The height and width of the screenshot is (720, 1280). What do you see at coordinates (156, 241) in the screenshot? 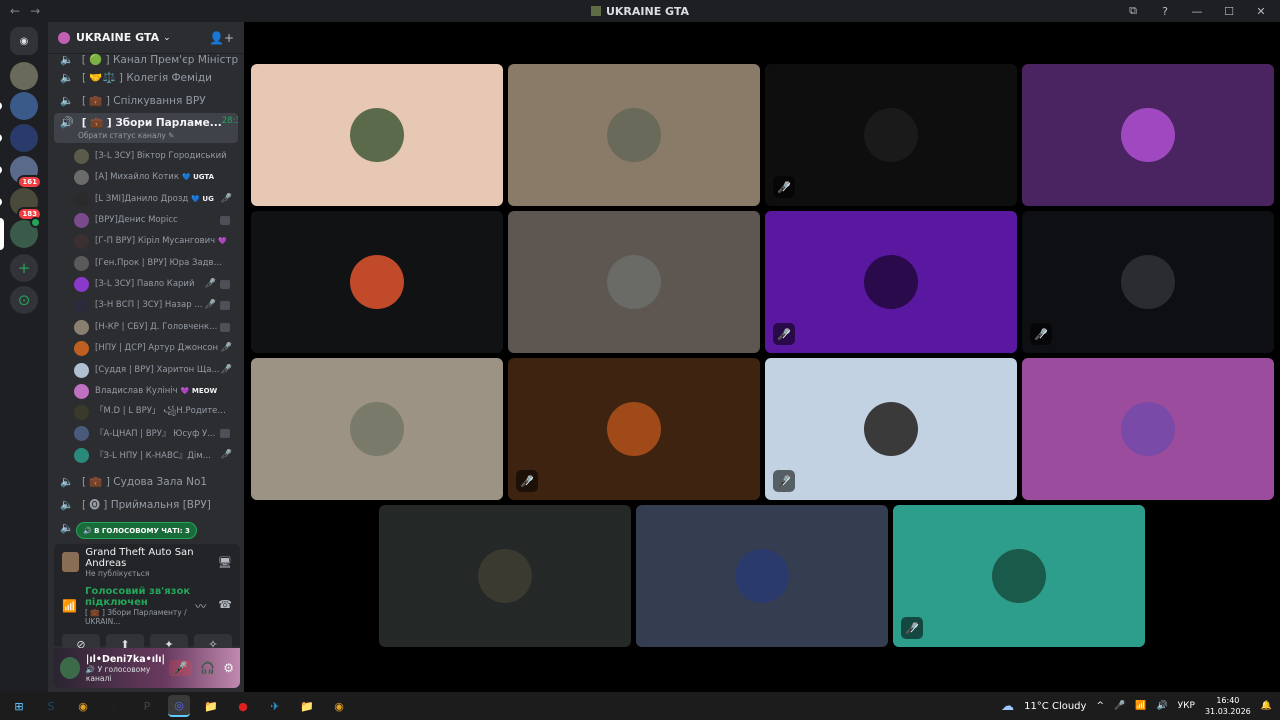
I see `voice-member: [Г-П ВРУ] Кіріл Мусангович 💜` at bounding box center [156, 241].